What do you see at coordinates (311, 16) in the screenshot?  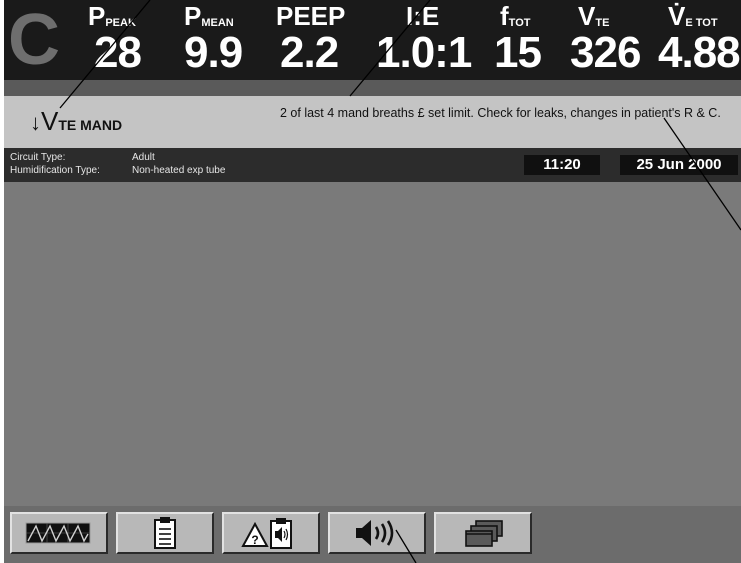 I see `param-label: PEEP` at bounding box center [311, 16].